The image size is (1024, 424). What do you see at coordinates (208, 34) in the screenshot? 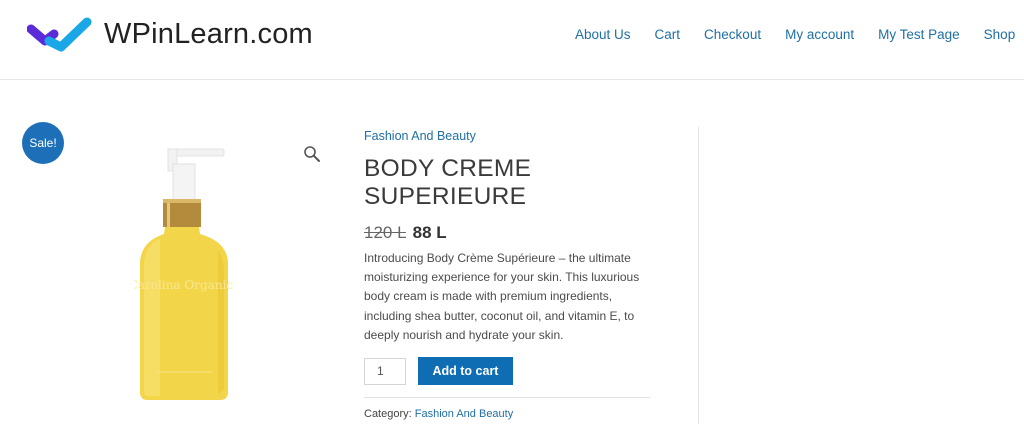
I see `site-title: WPinLearn.com` at bounding box center [208, 34].